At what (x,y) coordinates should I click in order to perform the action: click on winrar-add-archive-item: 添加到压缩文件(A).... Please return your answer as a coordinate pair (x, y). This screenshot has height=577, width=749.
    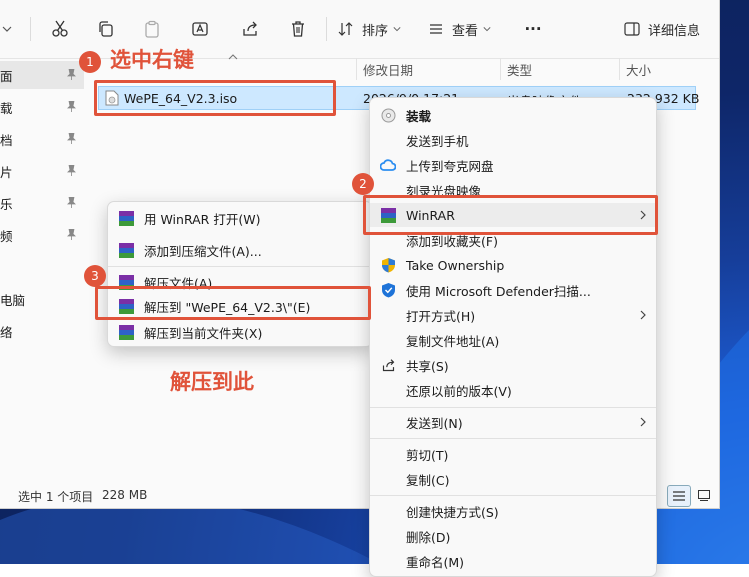
    Looking at the image, I should click on (240, 250).